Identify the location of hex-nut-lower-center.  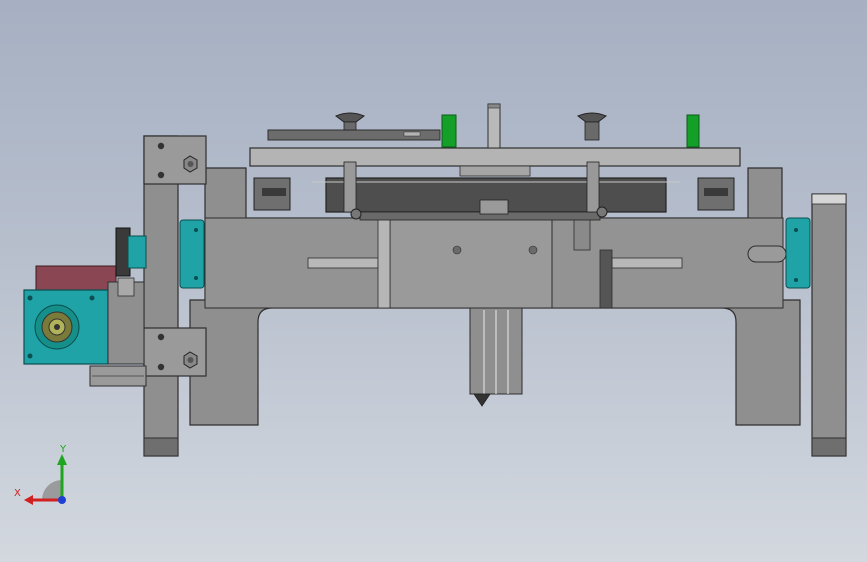
(190, 360).